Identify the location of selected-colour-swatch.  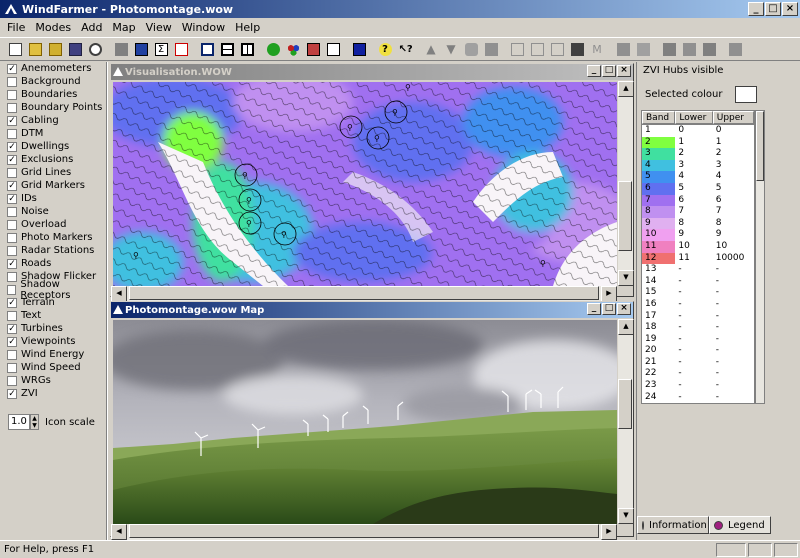
(746, 94).